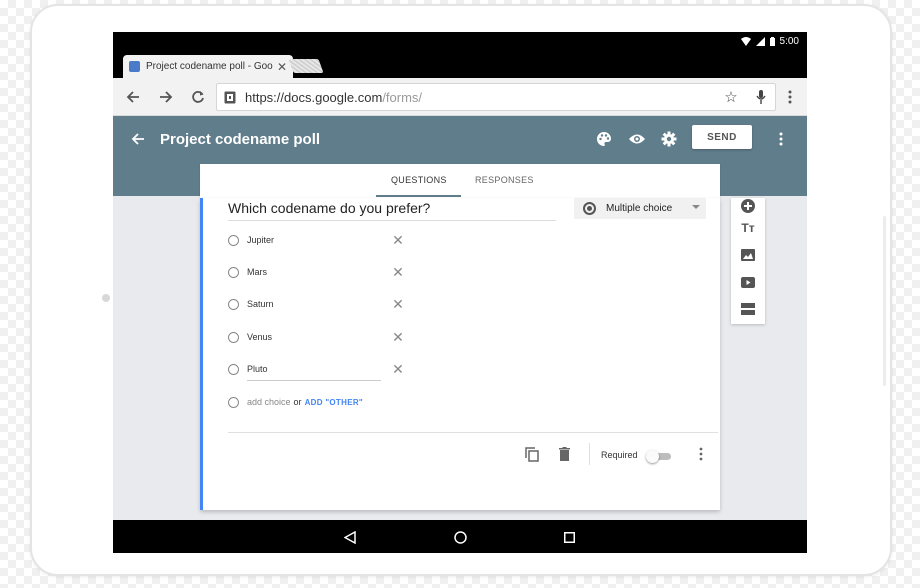 Image resolution: width=920 pixels, height=588 pixels. I want to click on option-input-underline, so click(314, 380).